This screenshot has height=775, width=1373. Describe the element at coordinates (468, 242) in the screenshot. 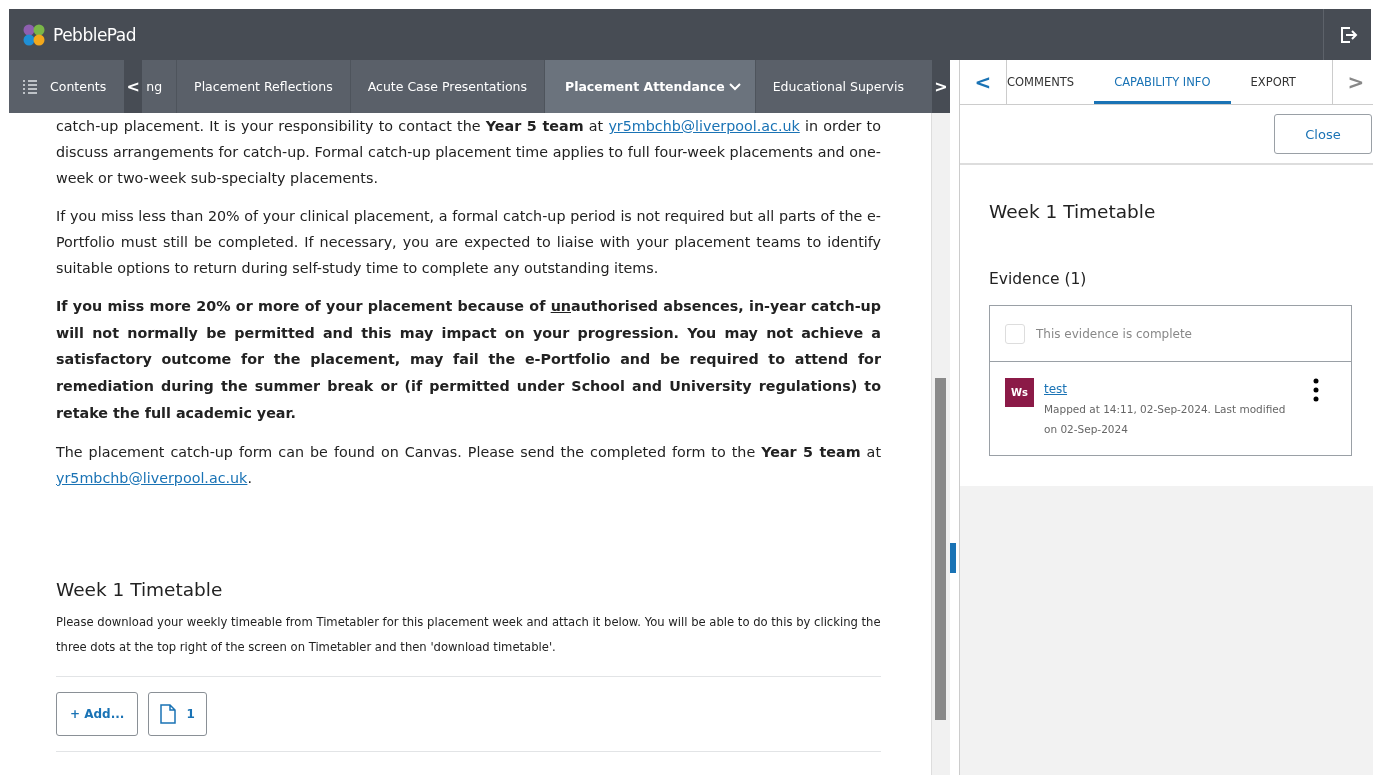

I see `paragraph: If you miss less than 20% of your clinical placement, a formal catch-up period is not required but all parts of the e-Portfolio must still be completed. If necessary, you are expected to liaise with your placement teams to identify suitable options to return during self-study time to complete any outstanding items.` at that location.